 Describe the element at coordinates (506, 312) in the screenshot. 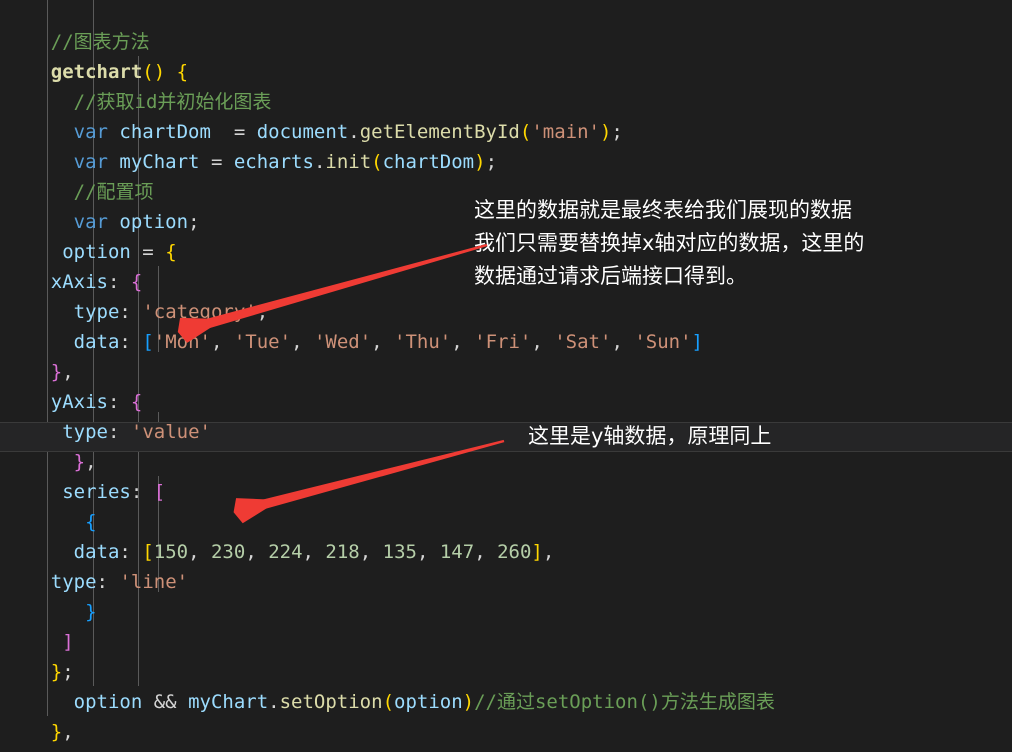

I see `code-line: type: 'category',` at that location.